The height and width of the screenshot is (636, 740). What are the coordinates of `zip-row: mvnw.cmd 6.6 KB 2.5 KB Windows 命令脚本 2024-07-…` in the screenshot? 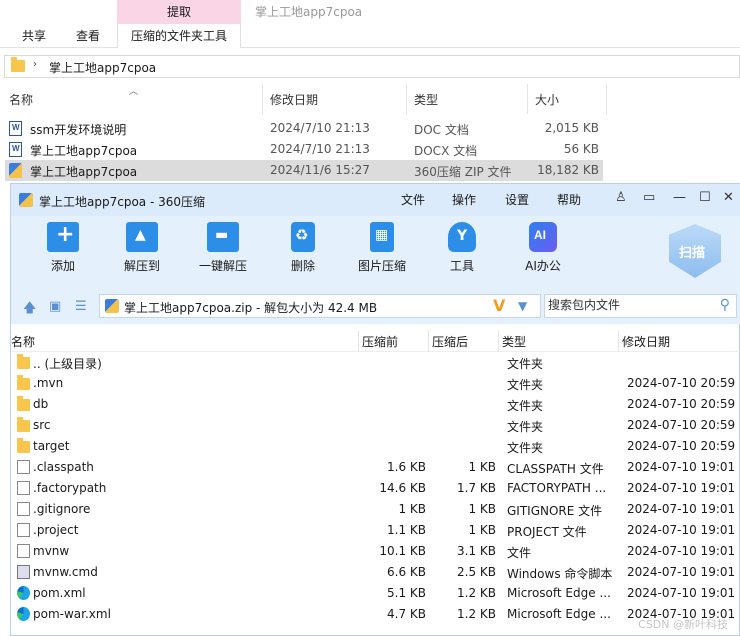 It's located at (375, 572).